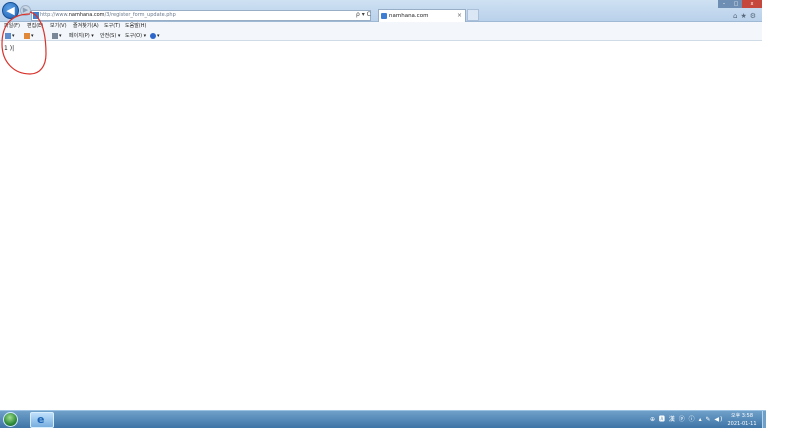 This screenshot has width=800, height=428. Describe the element at coordinates (746, 16) in the screenshot. I see `home-favorites-tools-icons: ⌂★⚙` at that location.